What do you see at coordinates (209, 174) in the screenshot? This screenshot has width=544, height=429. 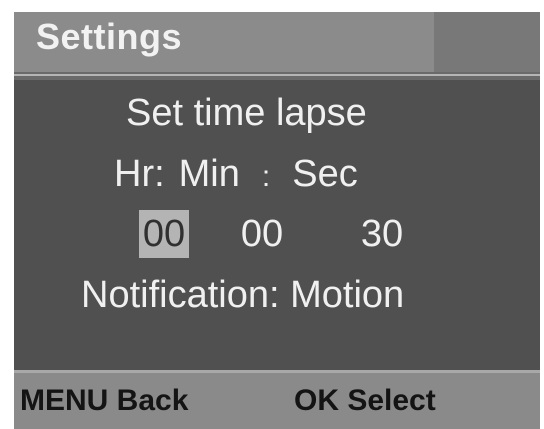 I see `unit-minute-label: Min` at bounding box center [209, 174].